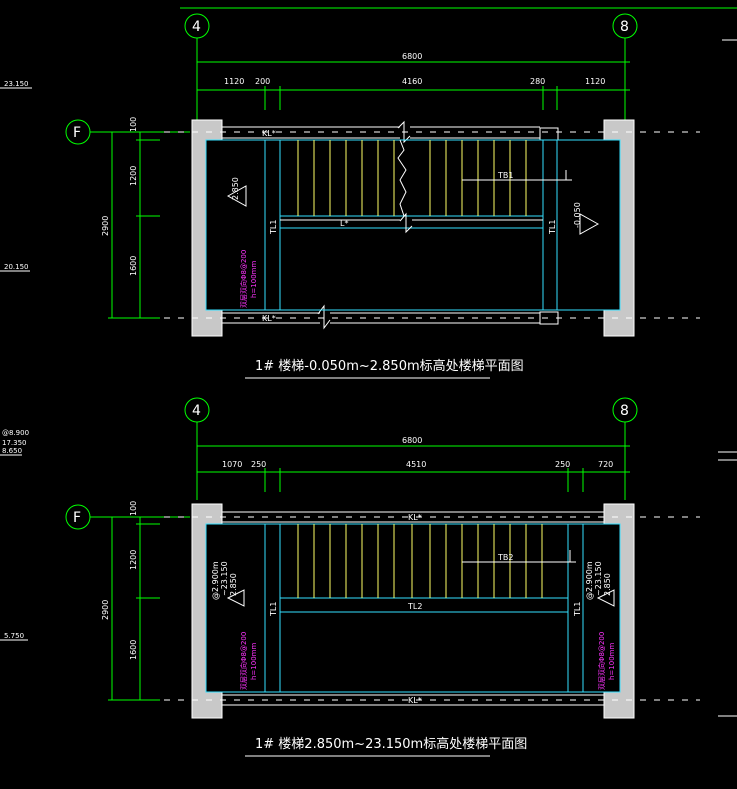  I want to click on plan1-seg-4: 280, so click(537, 81).